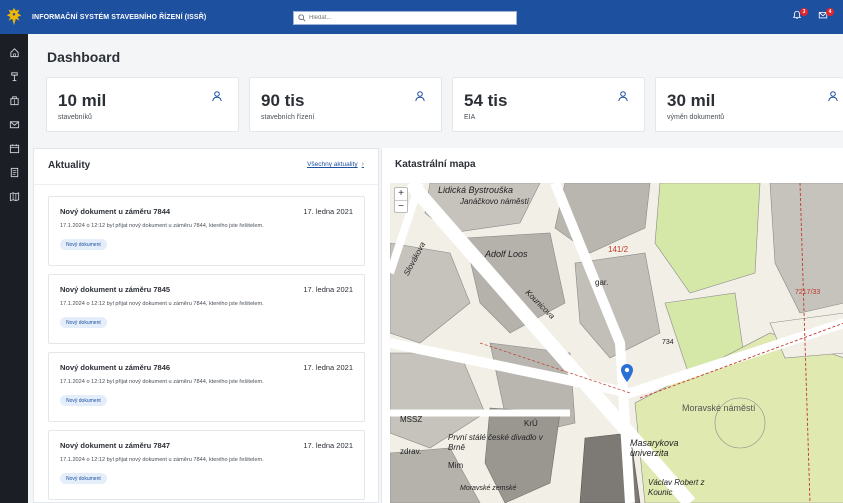 The height and width of the screenshot is (503, 843). I want to click on map-label: MSSZ, so click(411, 419).